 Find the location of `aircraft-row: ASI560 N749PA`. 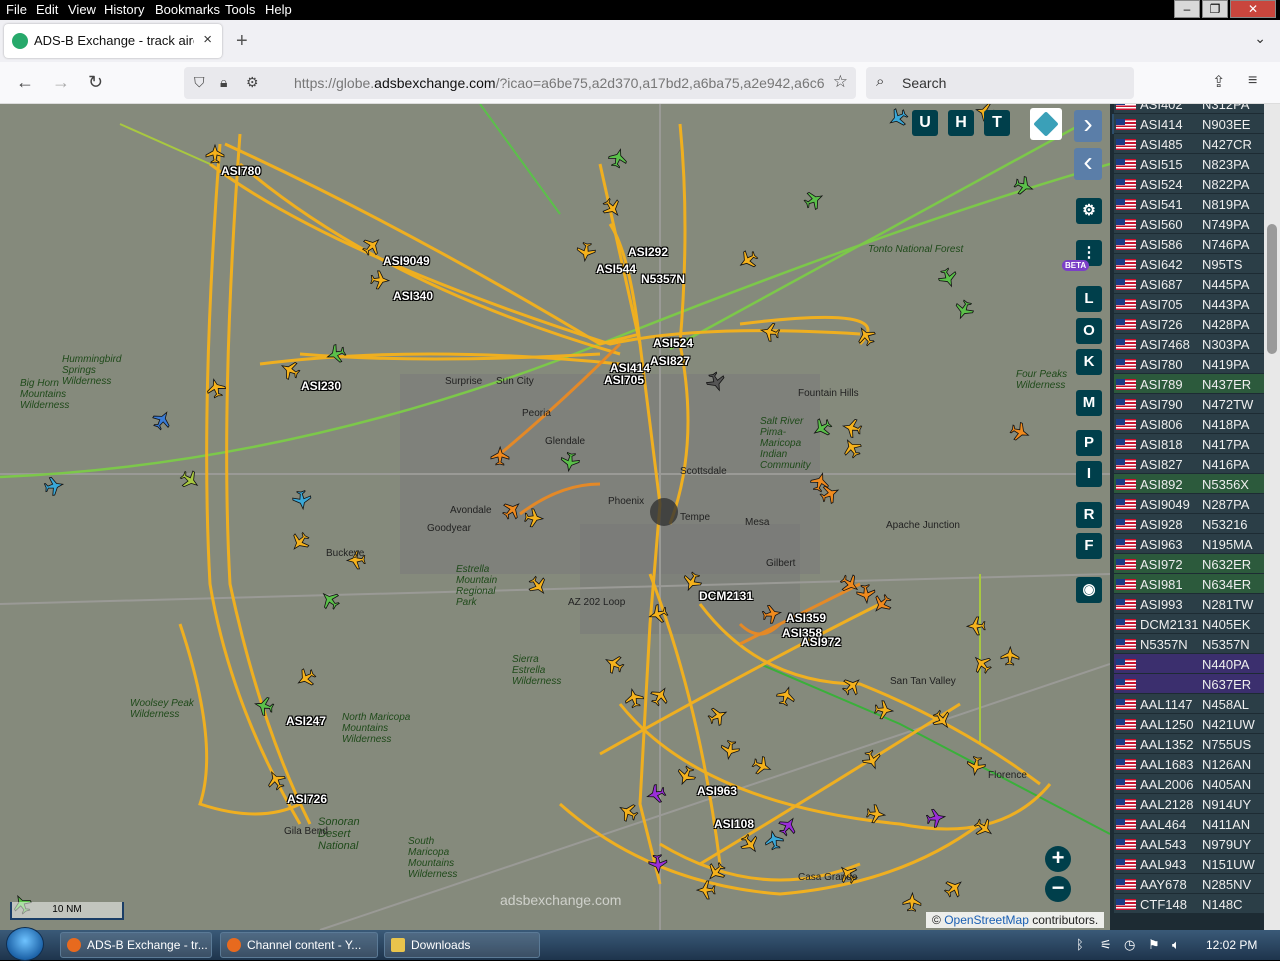

aircraft-row: ASI560 N749PA is located at coordinates (1189, 224).